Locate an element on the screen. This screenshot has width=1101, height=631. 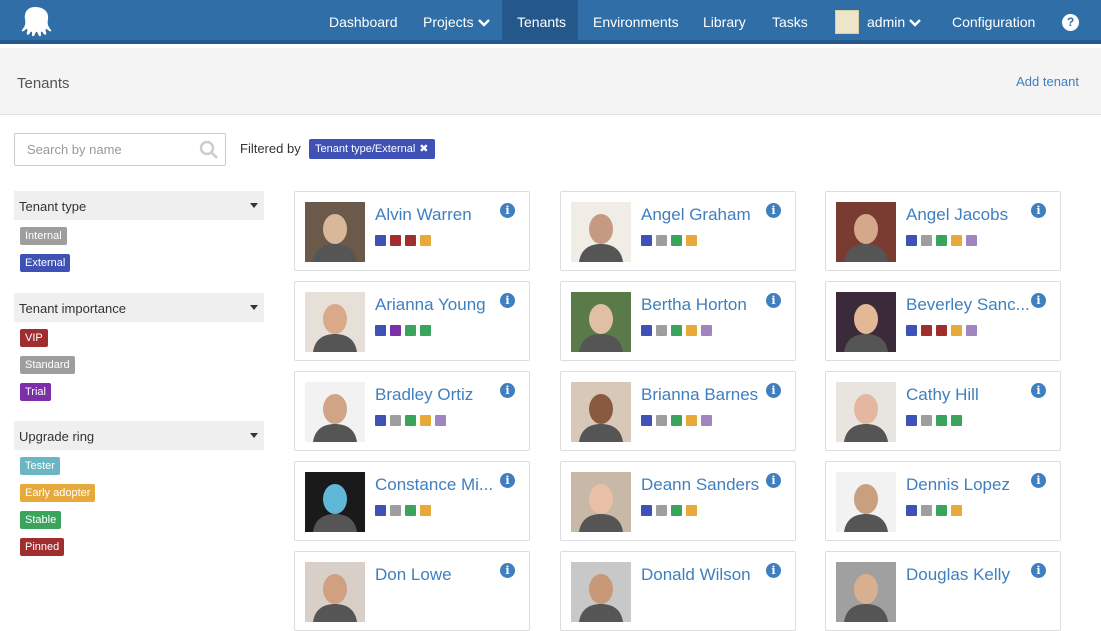
nav-user-menu: admin is located at coordinates (878, 22).